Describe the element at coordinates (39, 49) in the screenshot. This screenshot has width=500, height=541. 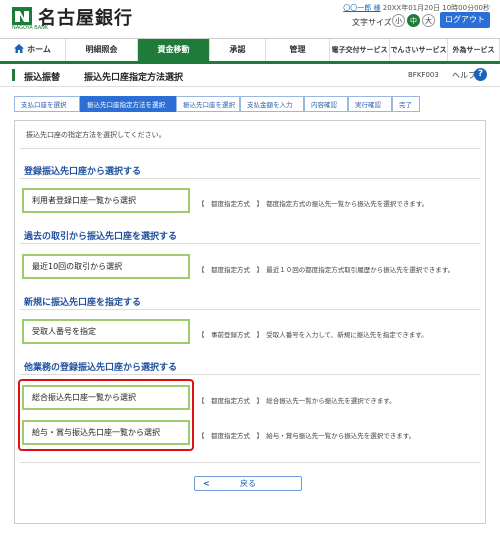
I see `nav-home-label: ホーム` at that location.